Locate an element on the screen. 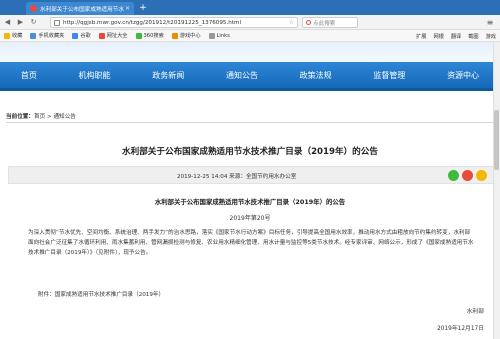  document-number: 2019年第20号 is located at coordinates (250, 218).